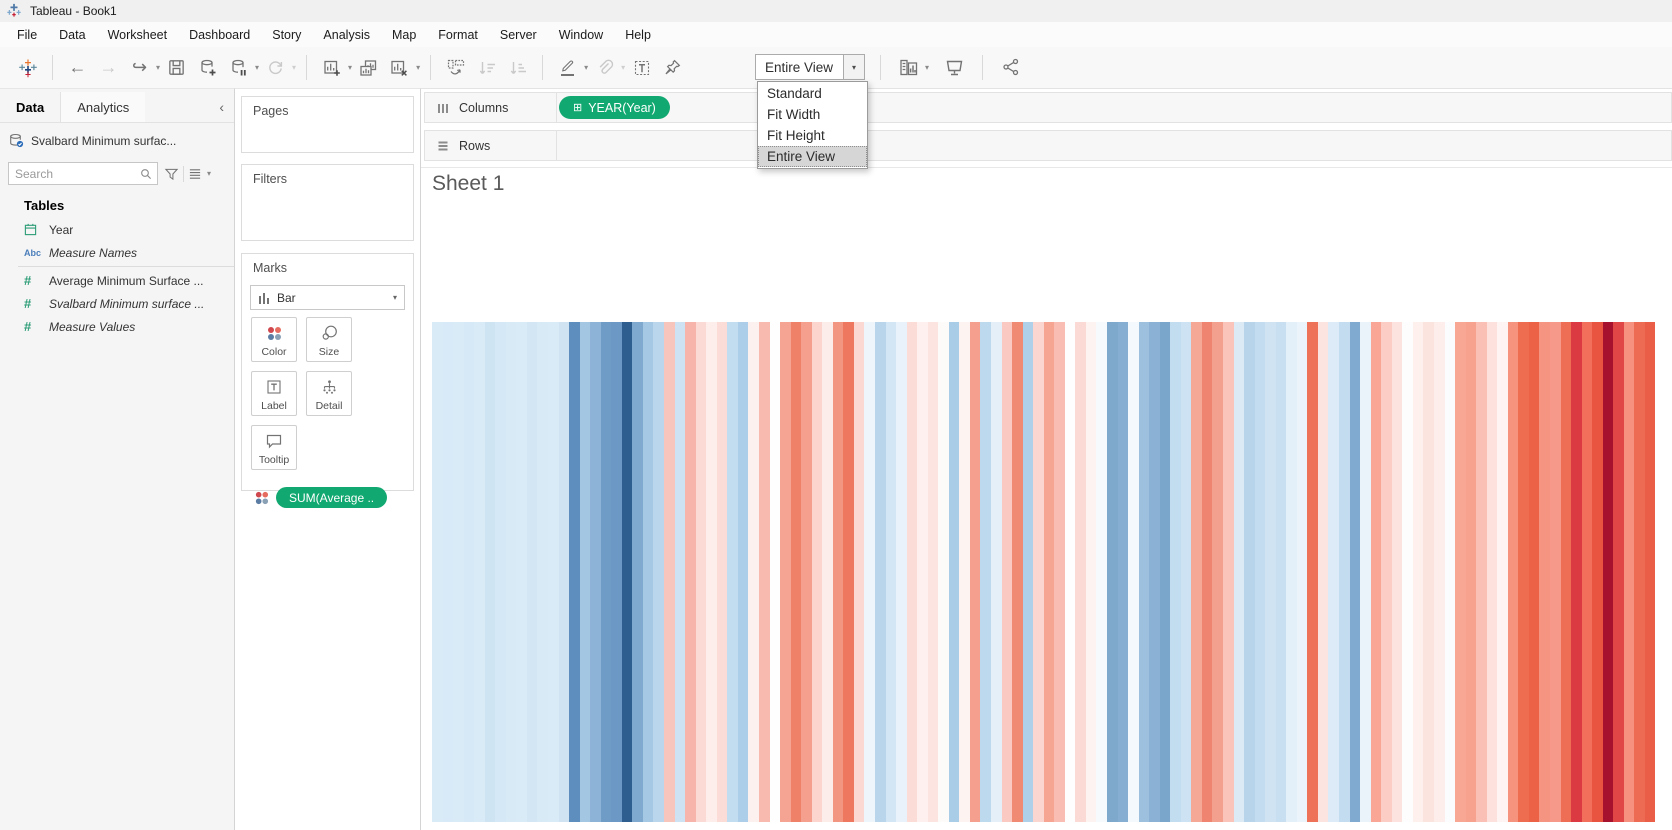 This screenshot has height=830, width=1672. I want to click on pages-shelf: Pages, so click(327, 124).